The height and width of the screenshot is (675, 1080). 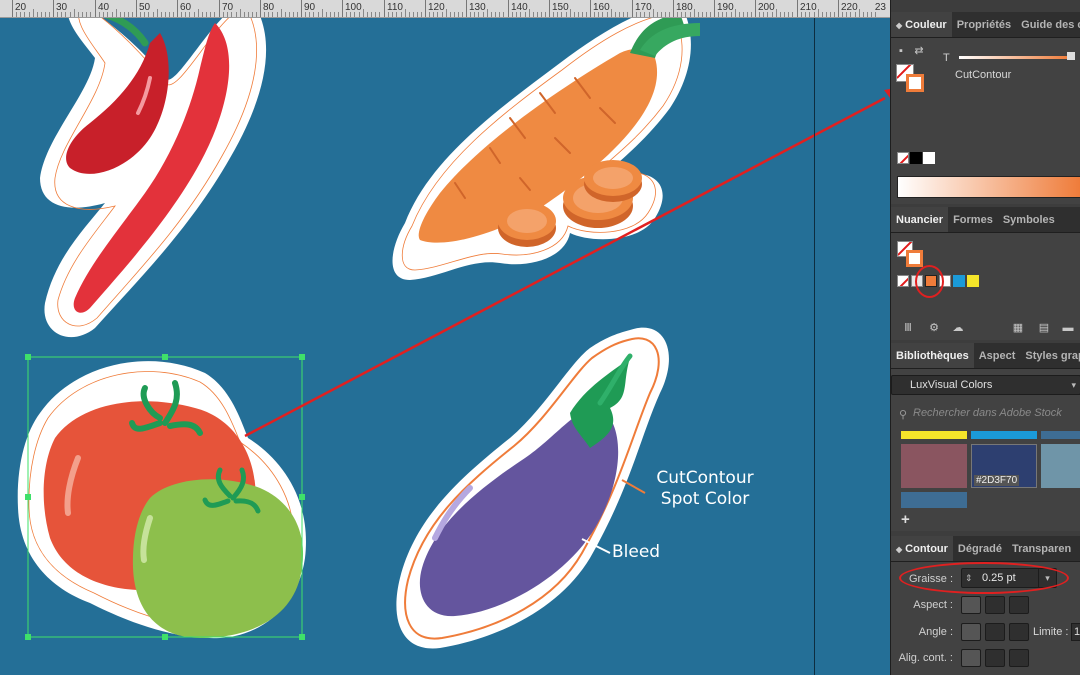 What do you see at coordinates (973, 219) in the screenshot?
I see `tab-formes: Formes` at bounding box center [973, 219].